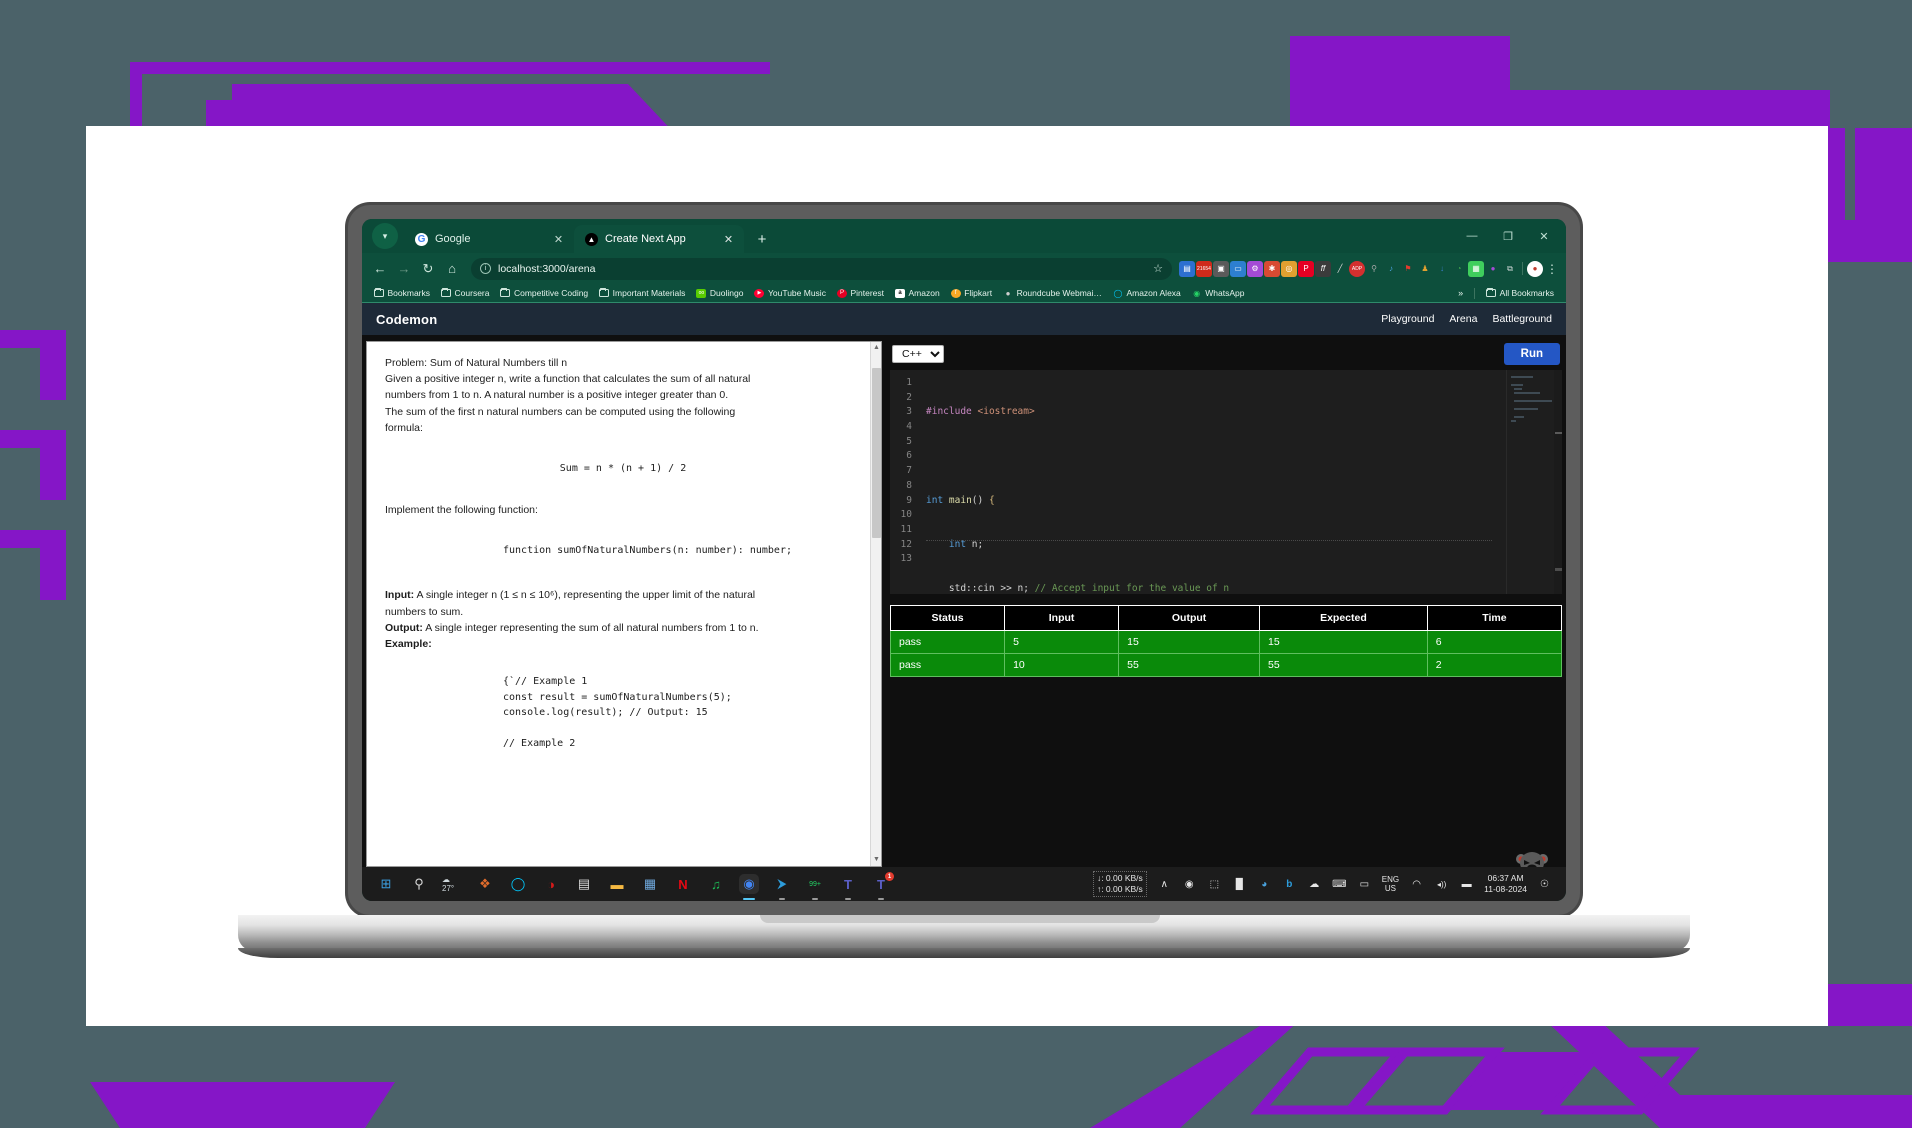 The height and width of the screenshot is (1128, 1912). What do you see at coordinates (683, 884) in the screenshot?
I see `netflix-icon: N` at bounding box center [683, 884].